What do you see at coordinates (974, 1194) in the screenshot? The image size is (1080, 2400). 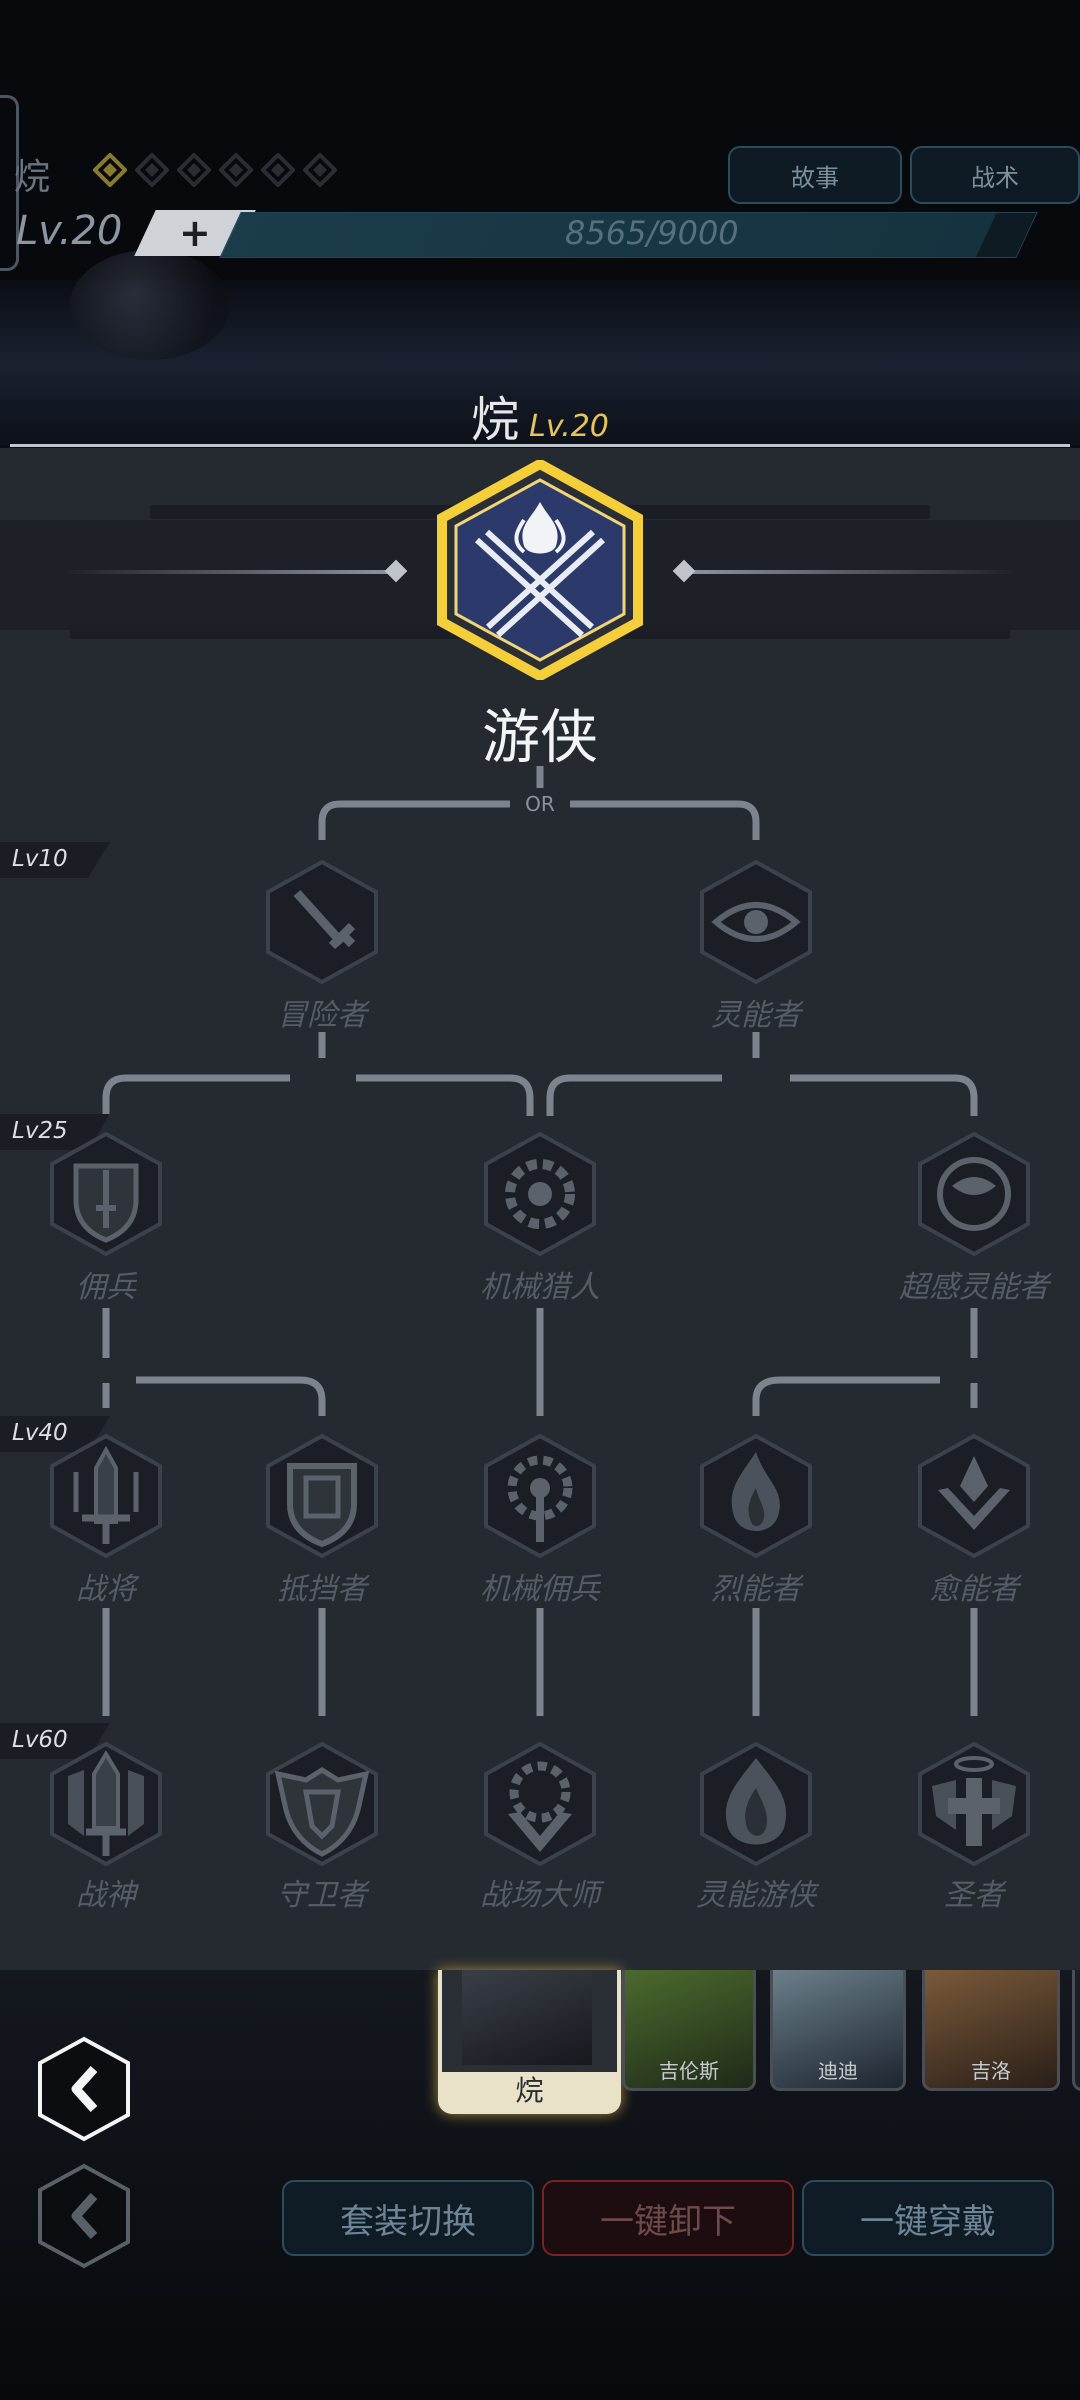 I see `orb-eye-icon` at bounding box center [974, 1194].